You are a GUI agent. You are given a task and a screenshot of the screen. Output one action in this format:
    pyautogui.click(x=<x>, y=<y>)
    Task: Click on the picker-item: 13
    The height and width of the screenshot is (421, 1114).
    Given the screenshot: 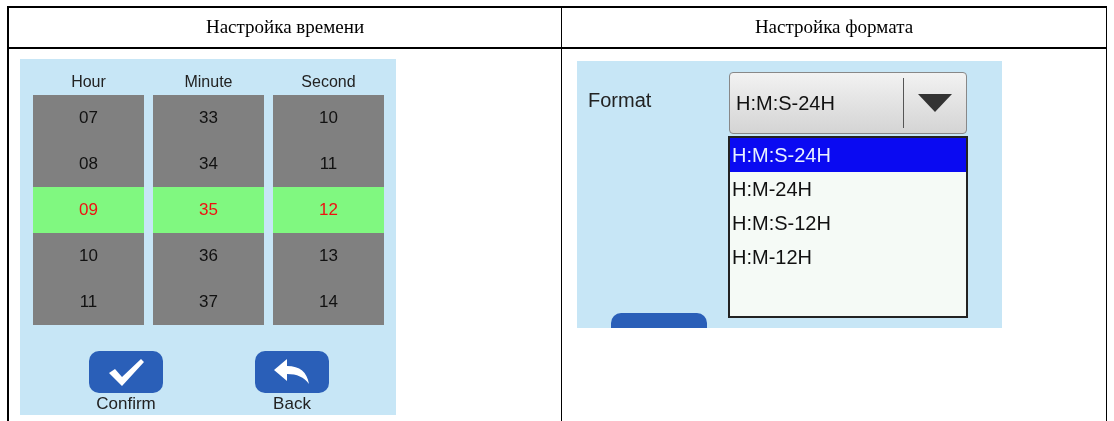 What is the action you would take?
    pyautogui.click(x=328, y=256)
    